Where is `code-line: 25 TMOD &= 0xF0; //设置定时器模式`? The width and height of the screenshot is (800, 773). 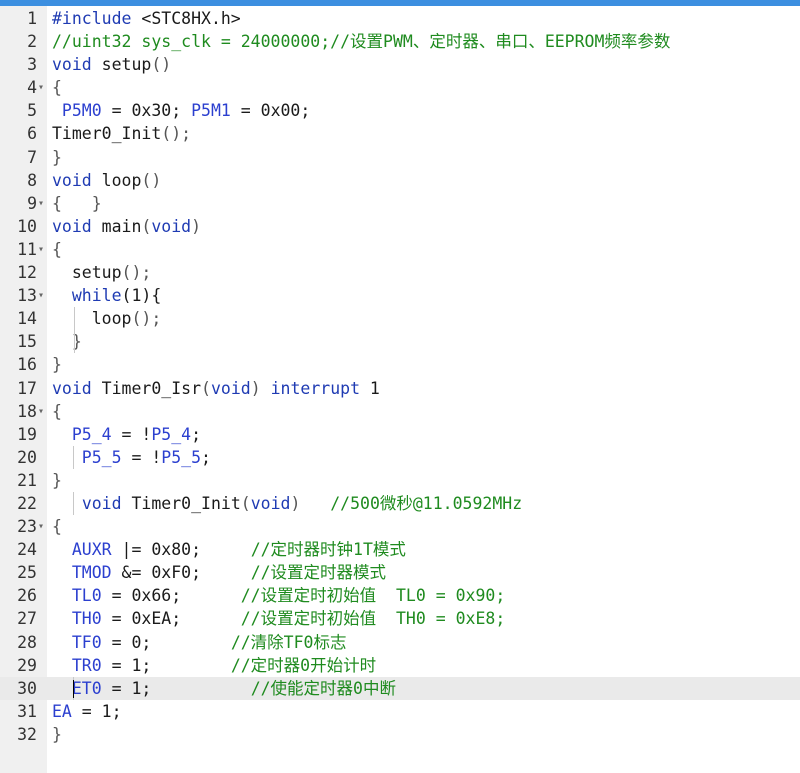
code-line: 25 TMOD &= 0xF0; //设置定时器模式 is located at coordinates (400, 572).